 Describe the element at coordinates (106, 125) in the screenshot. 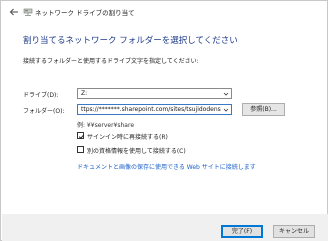

I see `example-text: 例: ¥¥server¥share` at that location.